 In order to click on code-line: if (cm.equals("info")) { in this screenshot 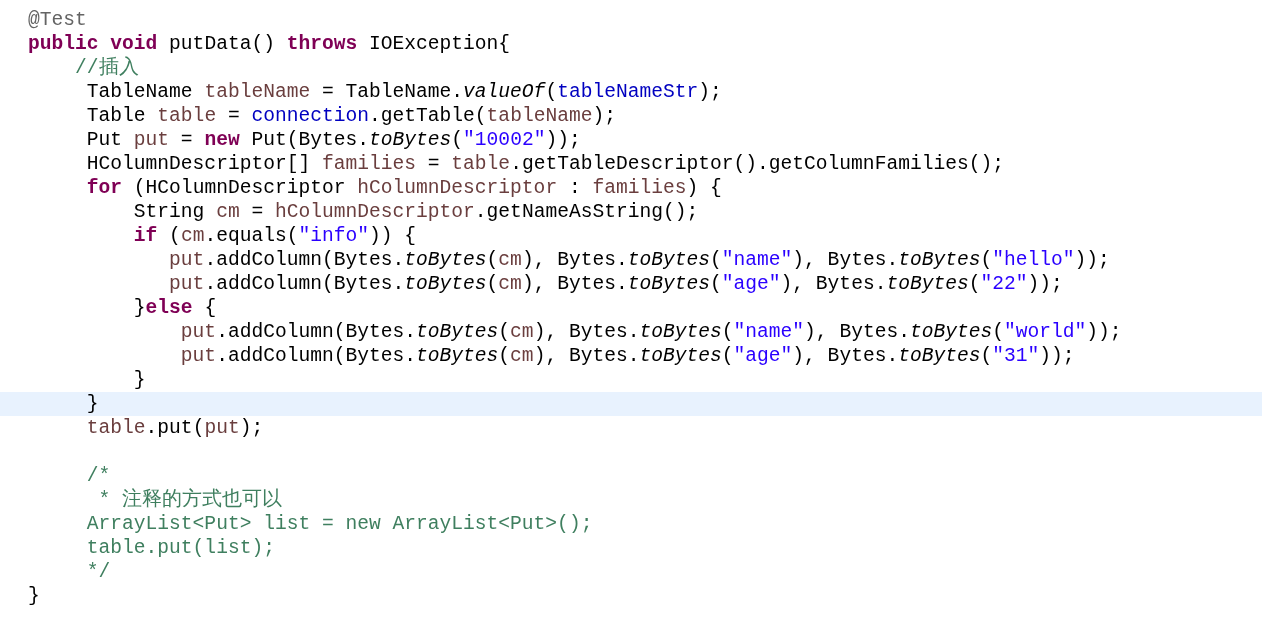, I will do `click(275, 236)`.